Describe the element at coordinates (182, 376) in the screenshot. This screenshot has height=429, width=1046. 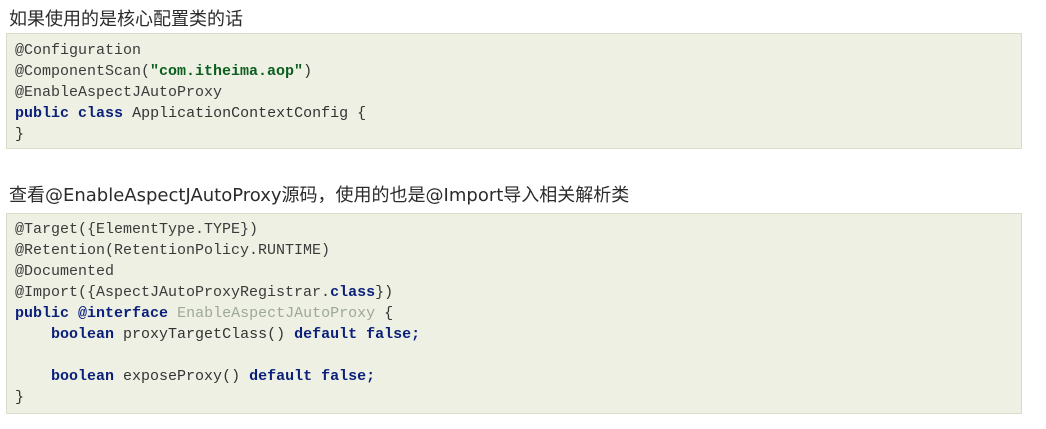
I see `method-name: exposeProxy()` at that location.